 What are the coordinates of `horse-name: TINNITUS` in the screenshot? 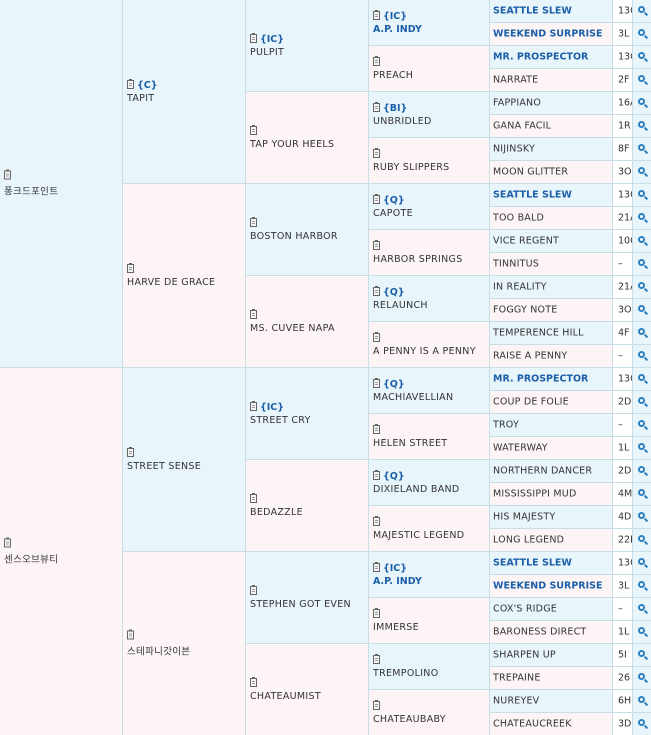 It's located at (516, 264).